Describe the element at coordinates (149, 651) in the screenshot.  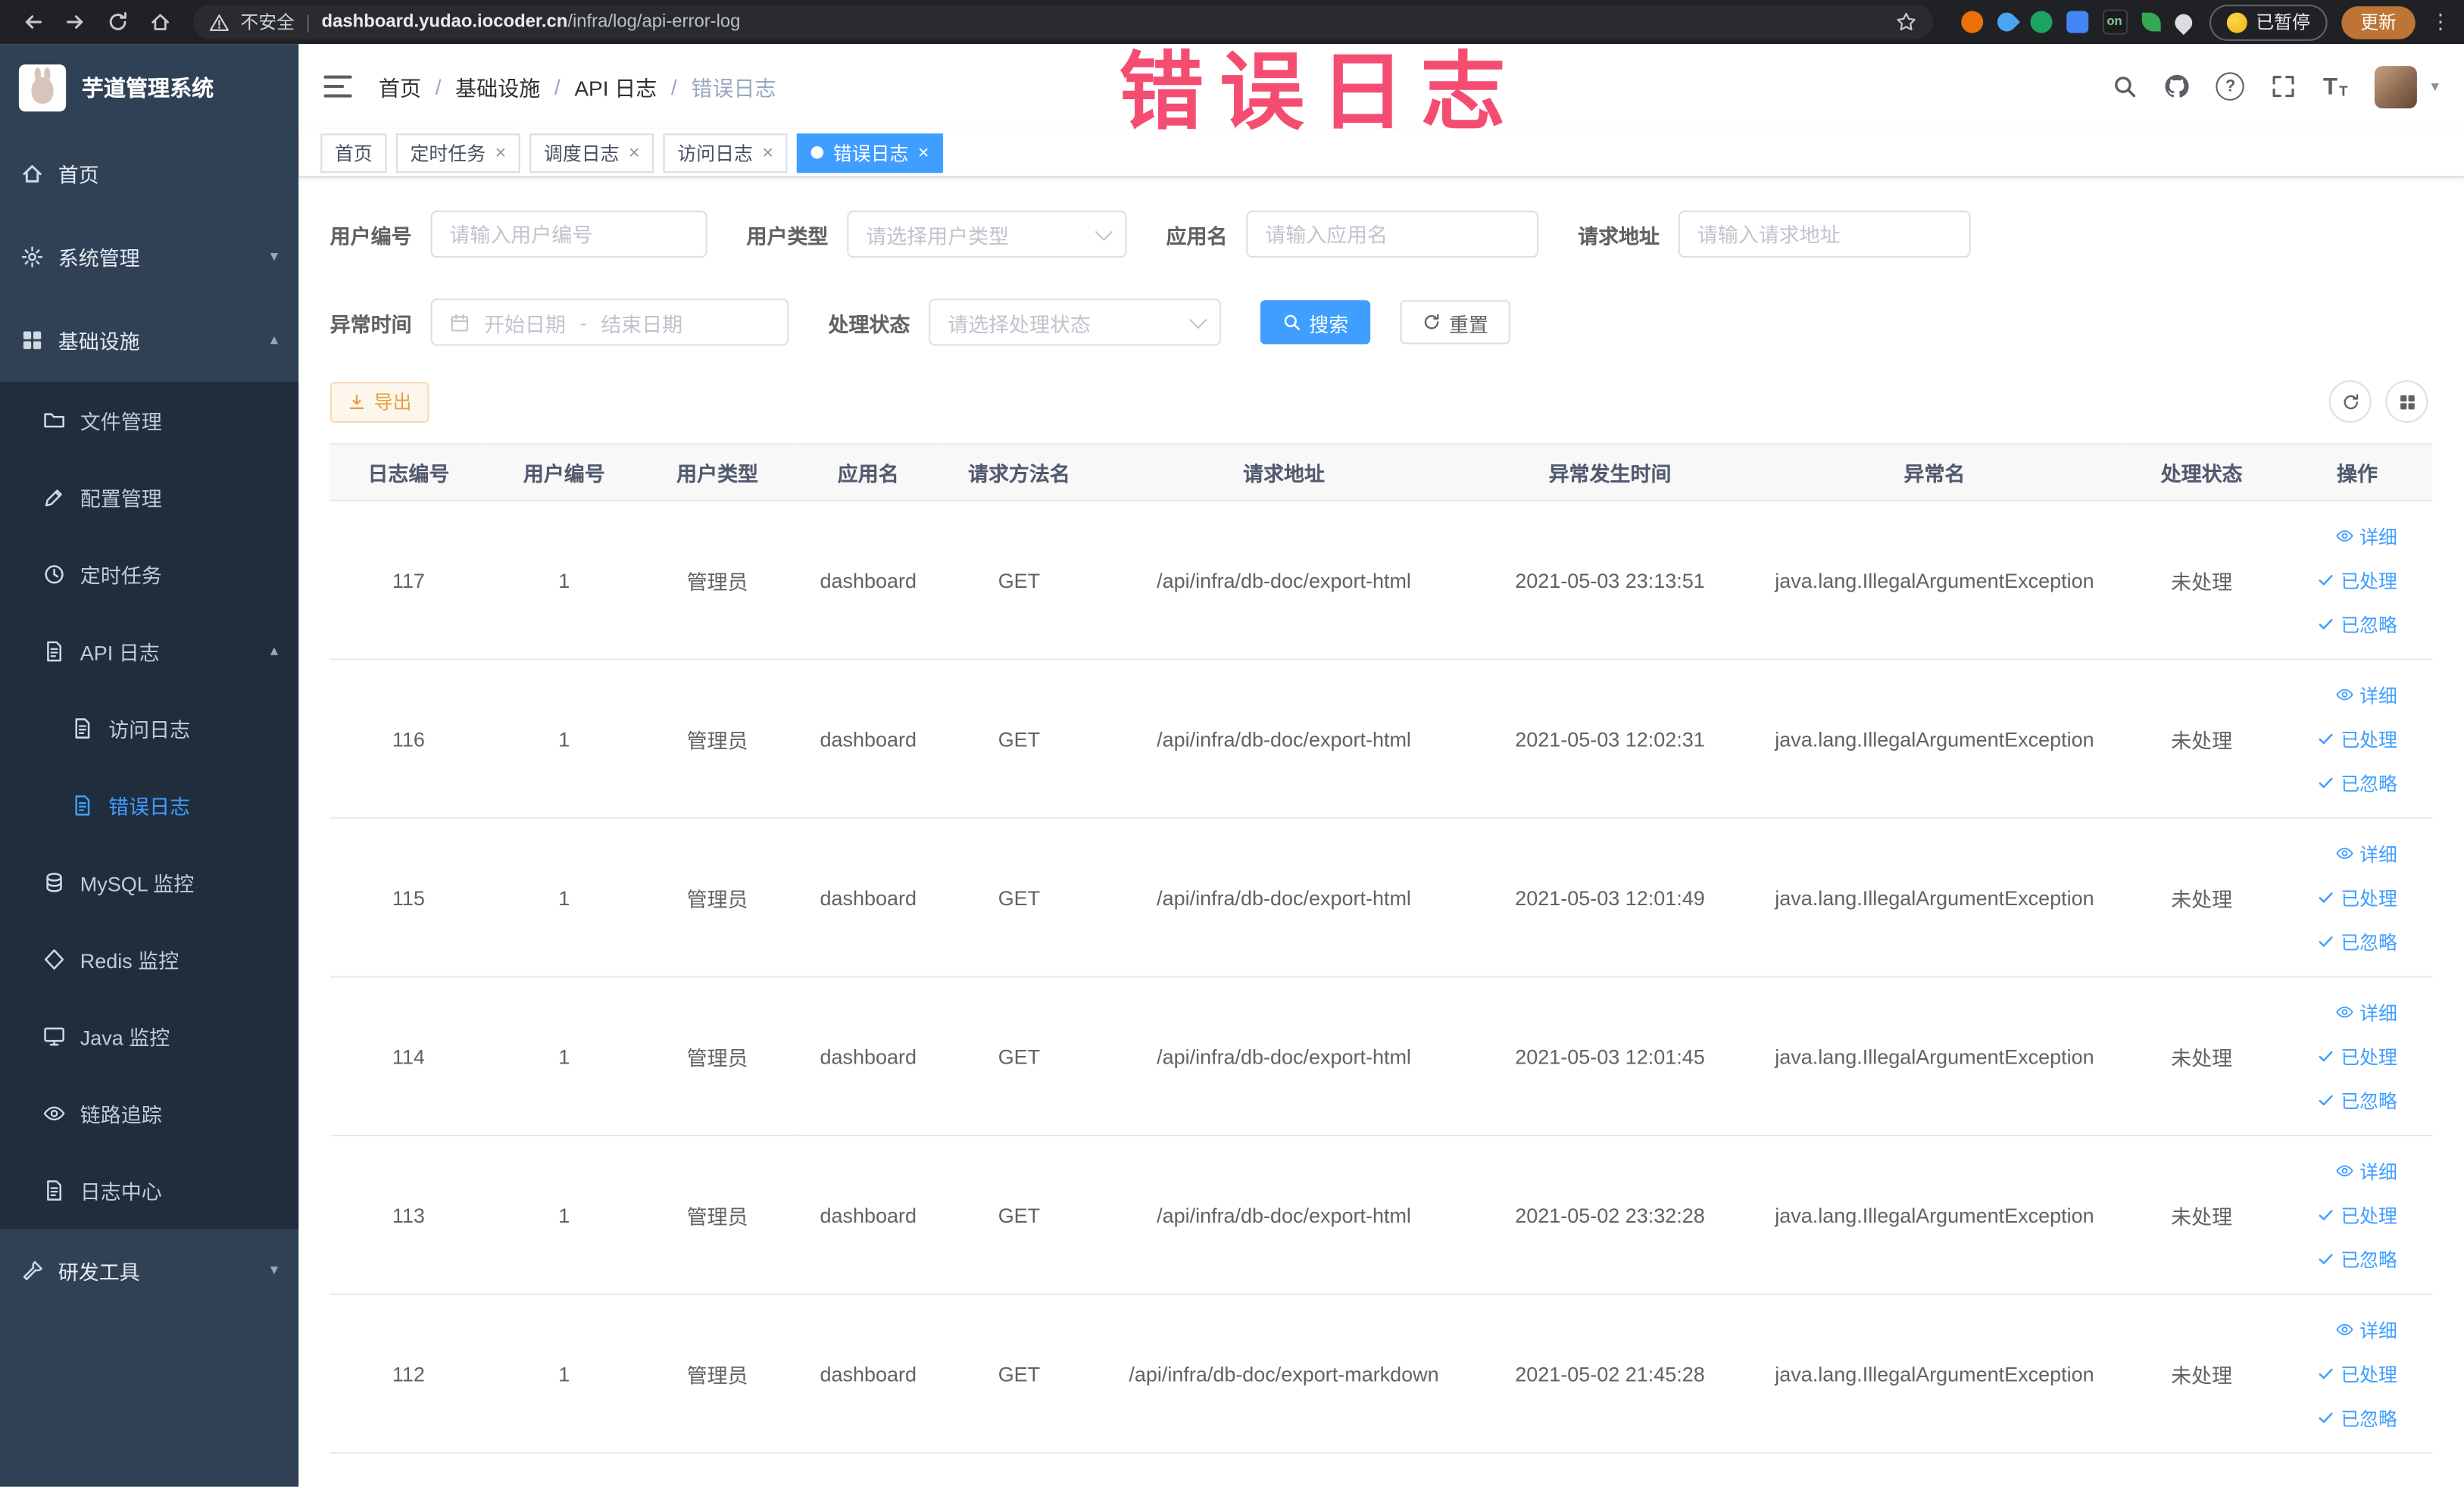
I see `sidebar-item-api-log: API 日志 ▴` at that location.